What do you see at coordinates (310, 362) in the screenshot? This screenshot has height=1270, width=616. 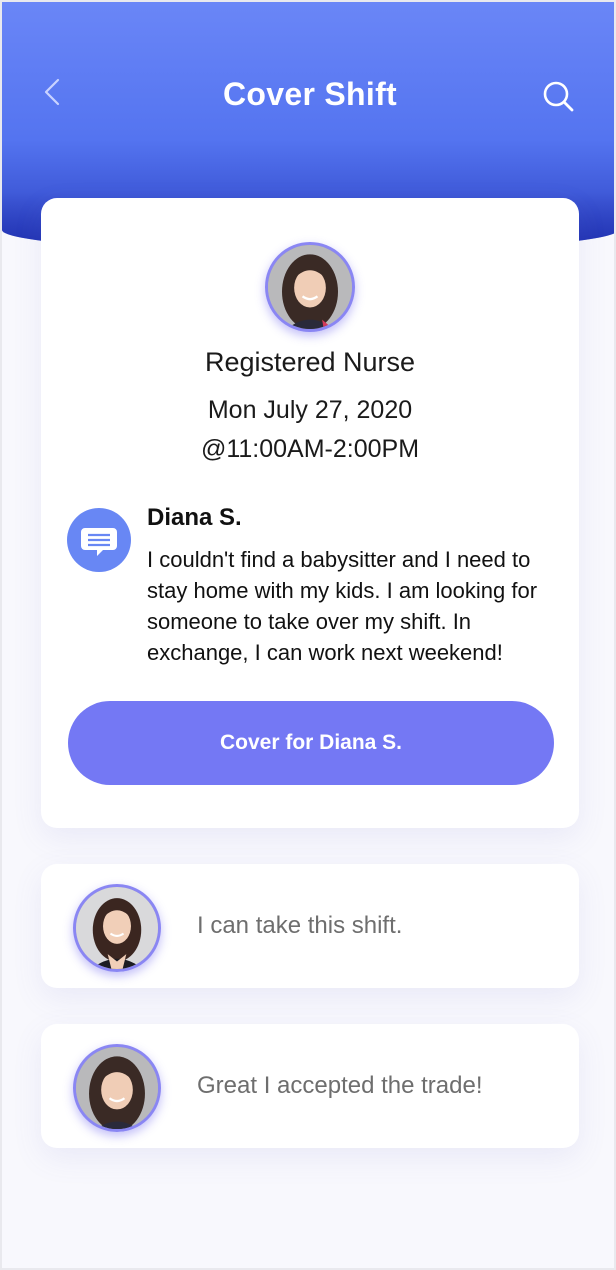 I see `shift-role: Registered Nurse` at bounding box center [310, 362].